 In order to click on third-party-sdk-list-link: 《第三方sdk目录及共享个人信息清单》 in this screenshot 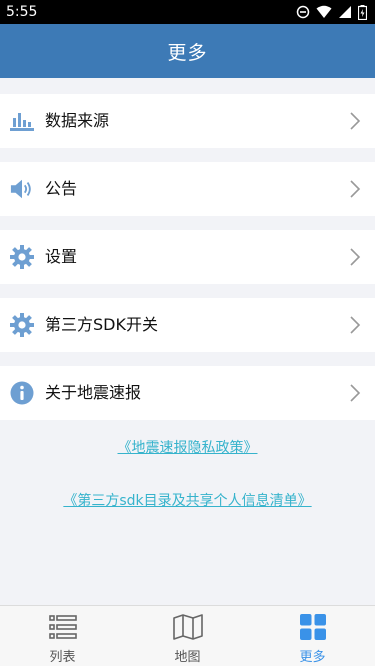, I will do `click(187, 500)`.